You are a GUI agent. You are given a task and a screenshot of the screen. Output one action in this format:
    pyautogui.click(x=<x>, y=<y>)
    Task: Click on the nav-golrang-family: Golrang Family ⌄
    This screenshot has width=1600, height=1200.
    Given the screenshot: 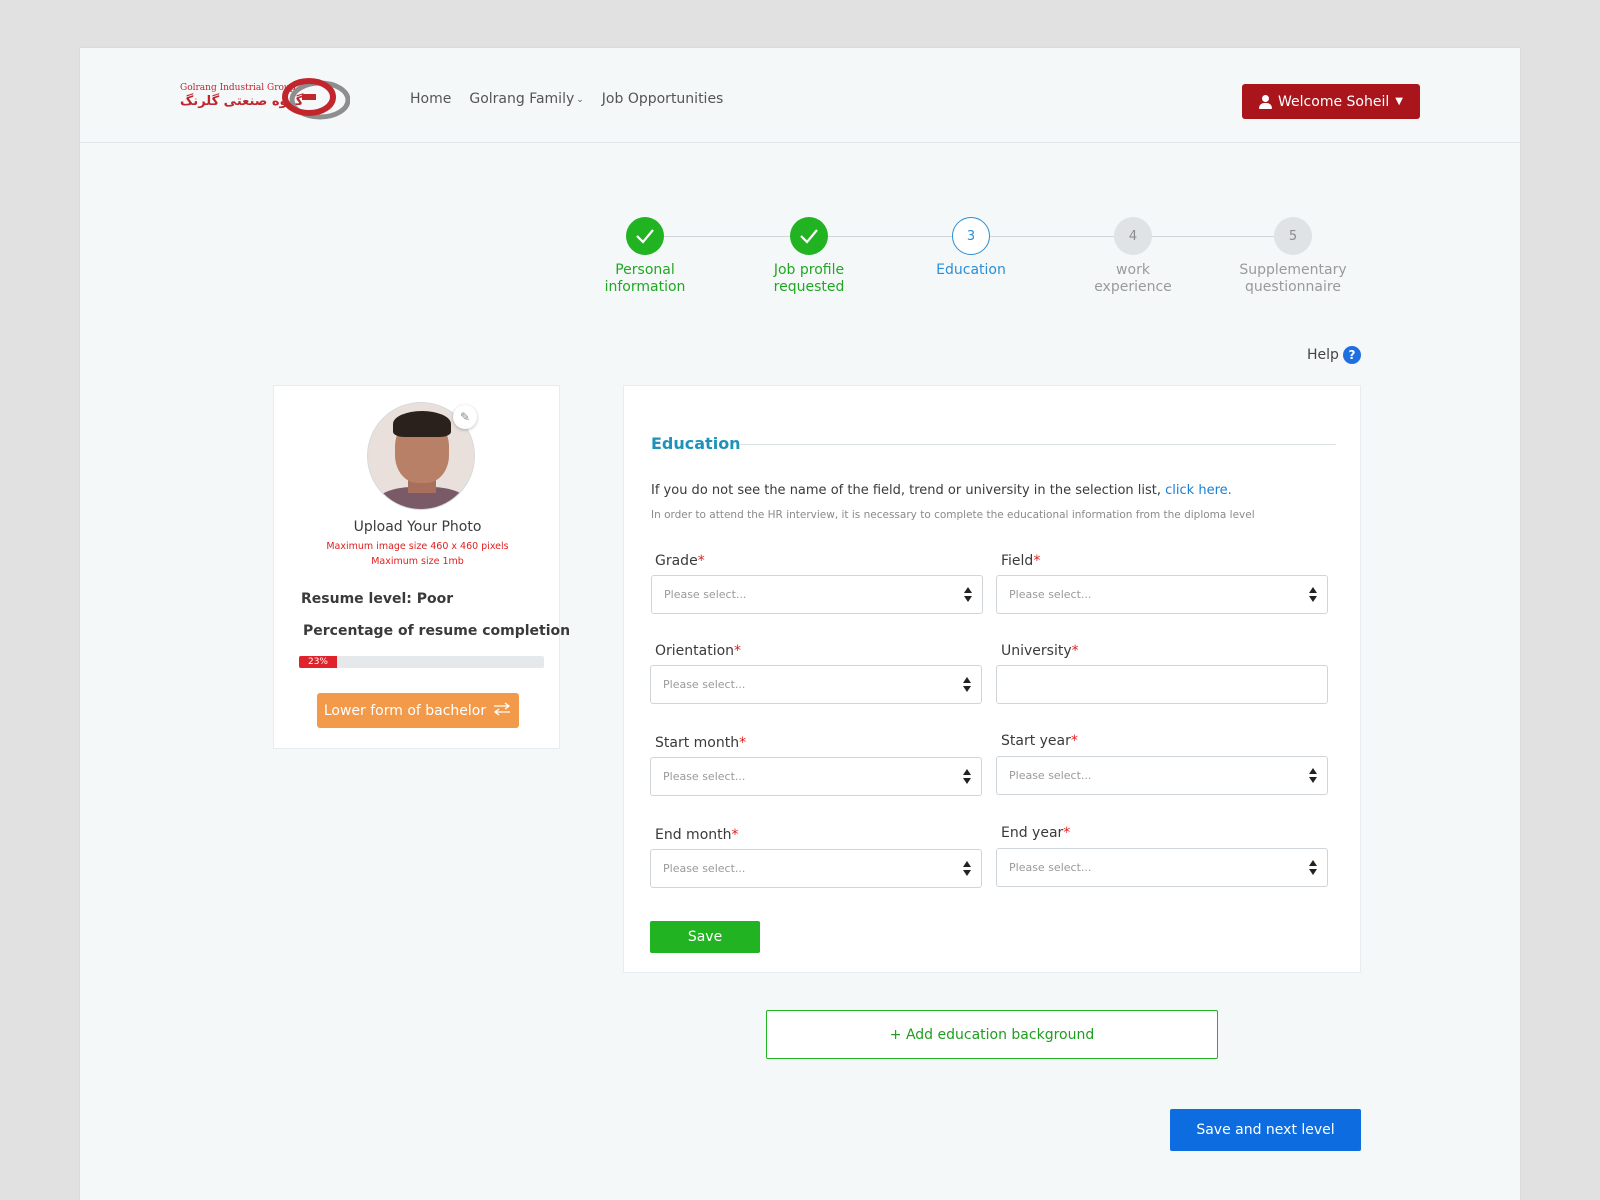 What is the action you would take?
    pyautogui.click(x=526, y=99)
    